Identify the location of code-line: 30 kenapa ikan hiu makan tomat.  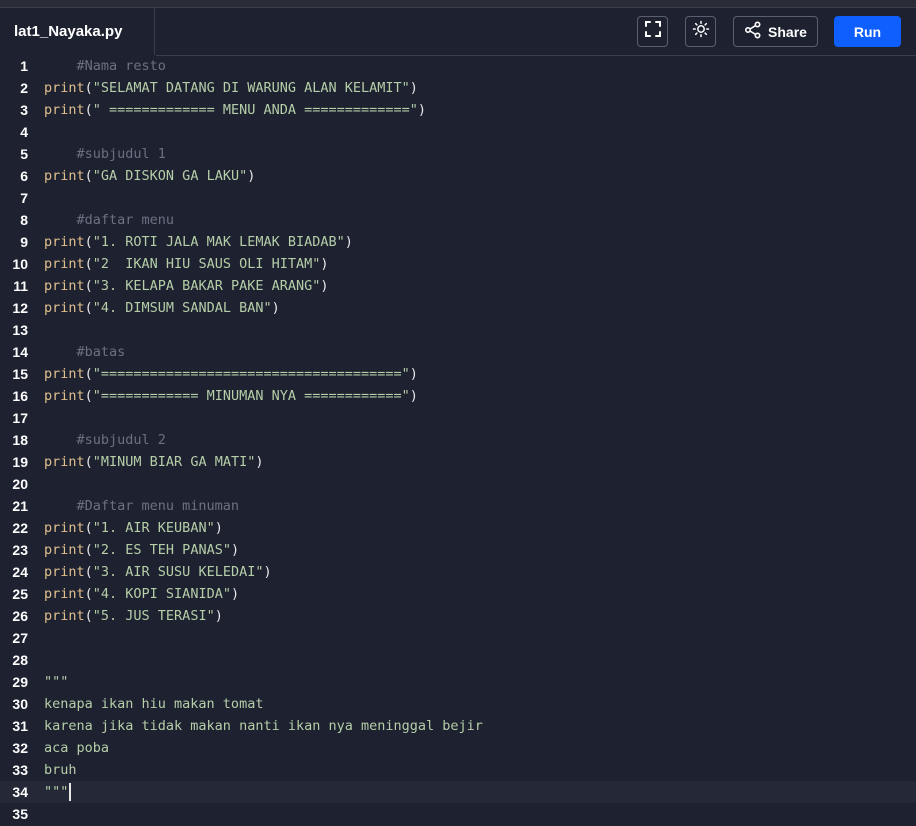
(458, 704).